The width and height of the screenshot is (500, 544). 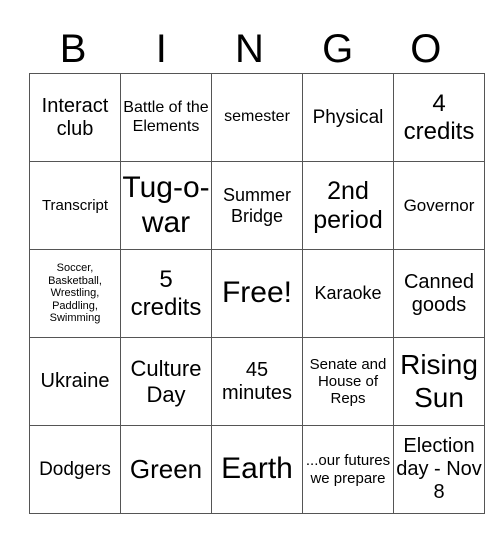 I want to click on bingo-header: B I N G O, so click(x=249, y=46).